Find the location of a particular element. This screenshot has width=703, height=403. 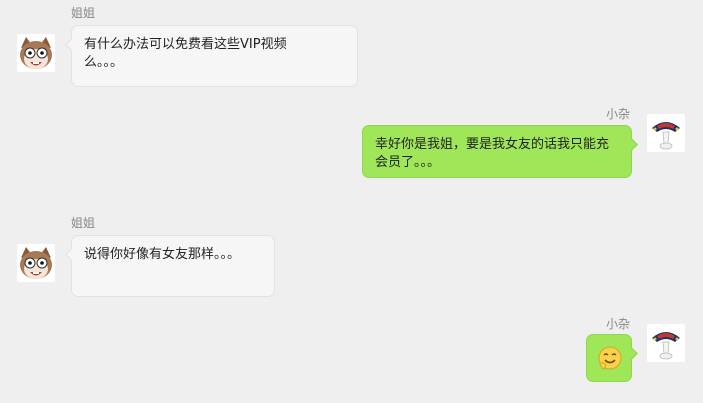

message-text: 幸好你是我姐，要是我女友的话我只能充会员了。。。 is located at coordinates (492, 153).